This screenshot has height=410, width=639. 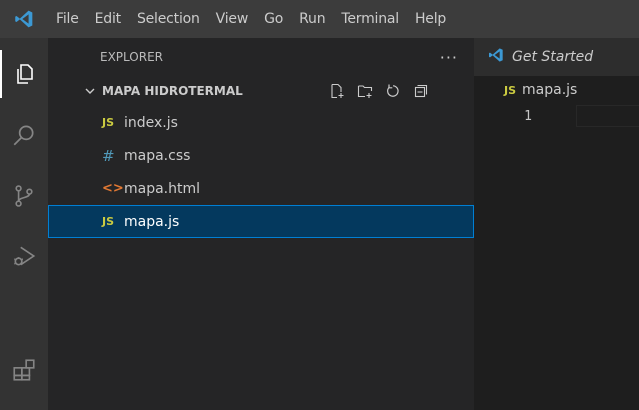 What do you see at coordinates (393, 91) in the screenshot?
I see `refresh-icon` at bounding box center [393, 91].